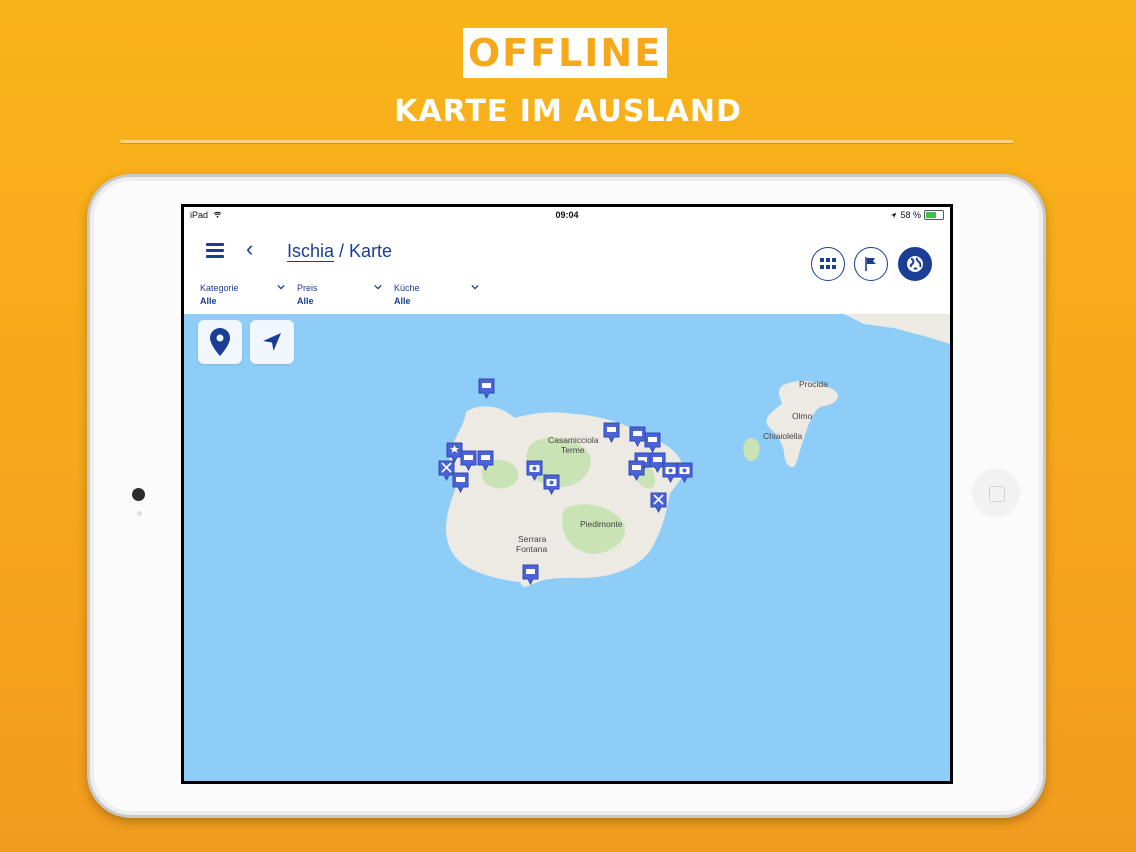 The width and height of the screenshot is (1136, 852). I want to click on home-button, so click(996, 493).